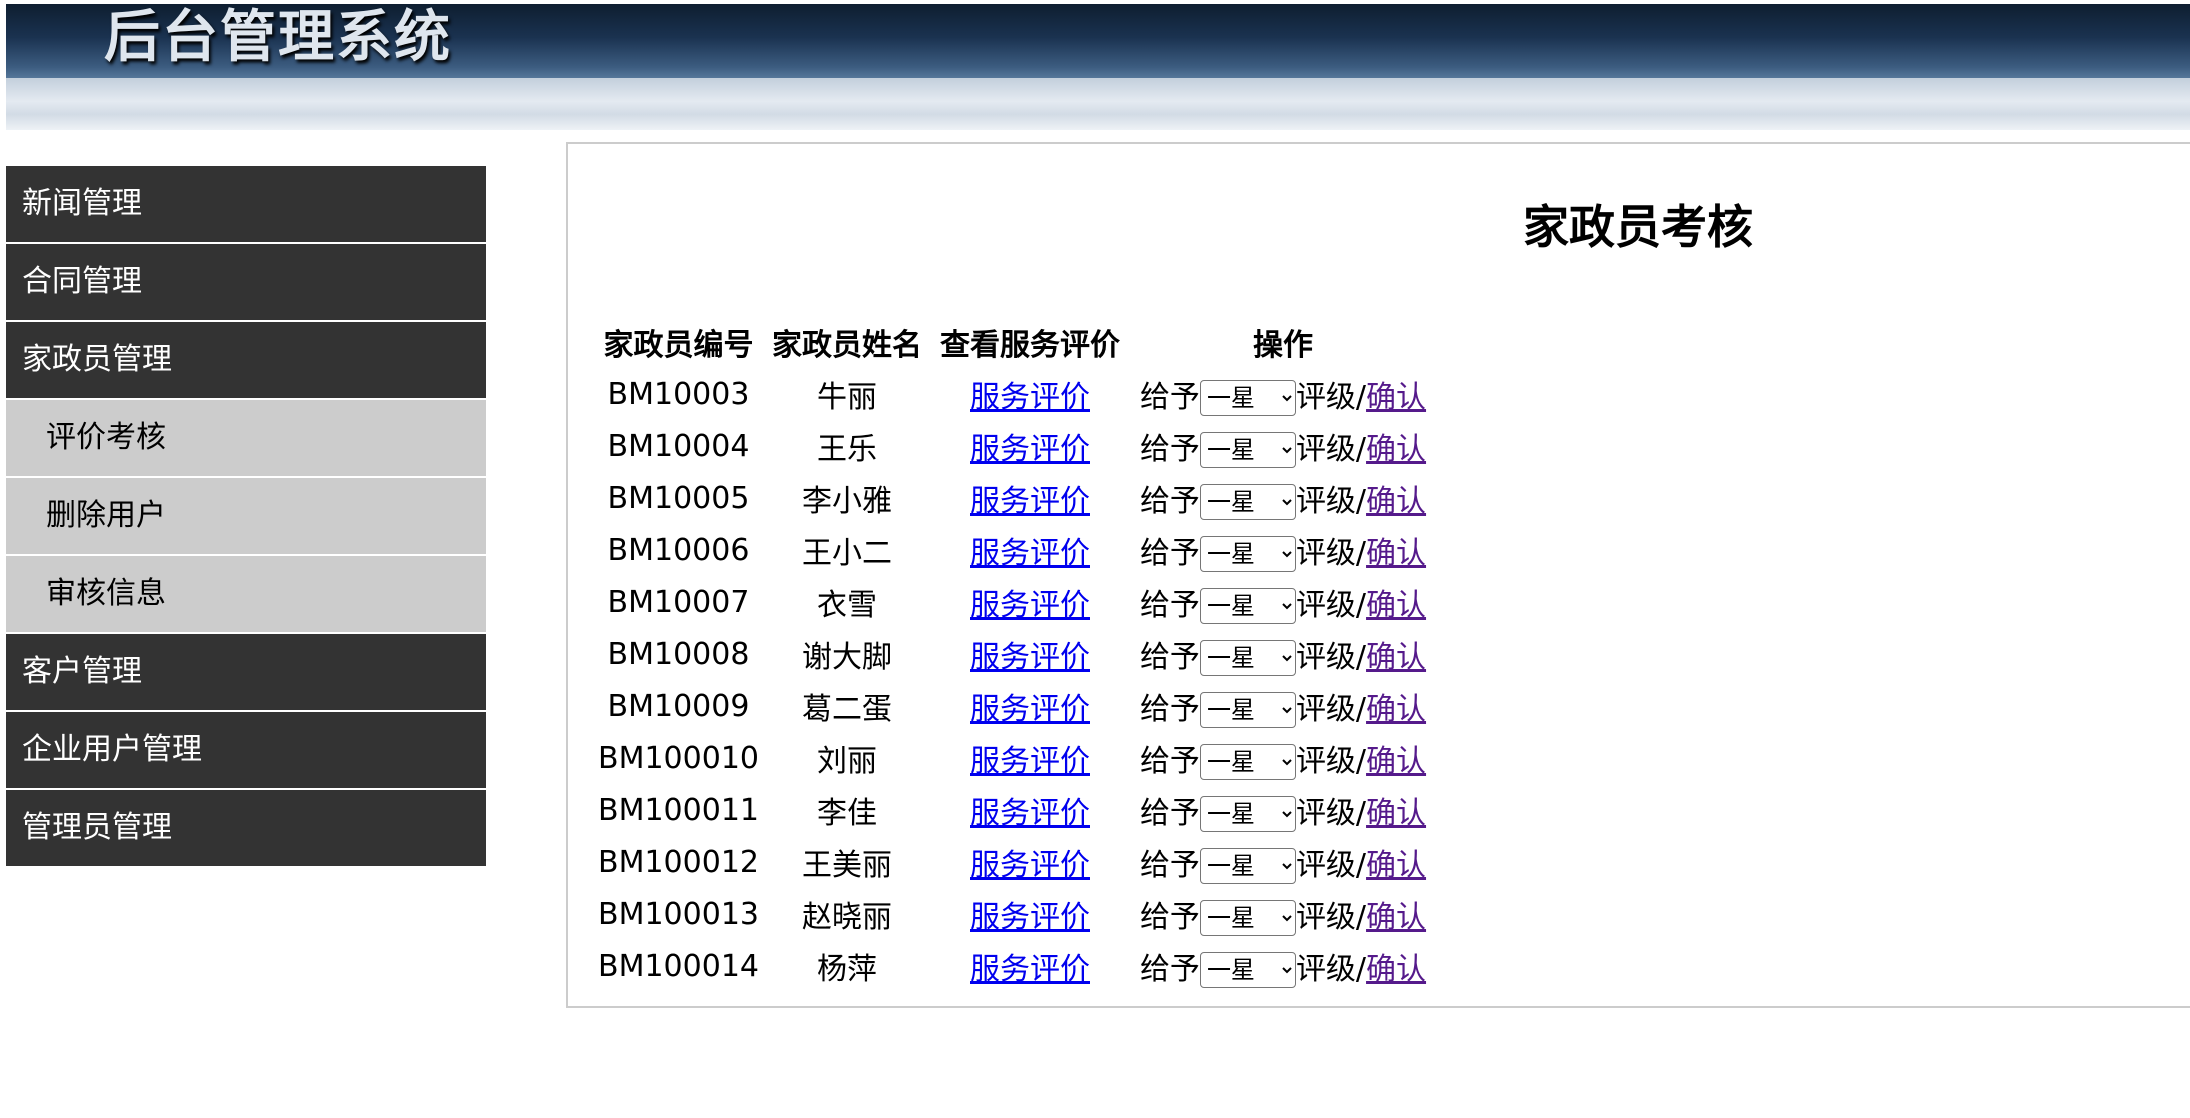  I want to click on staff-id: BM10005, so click(678, 498).